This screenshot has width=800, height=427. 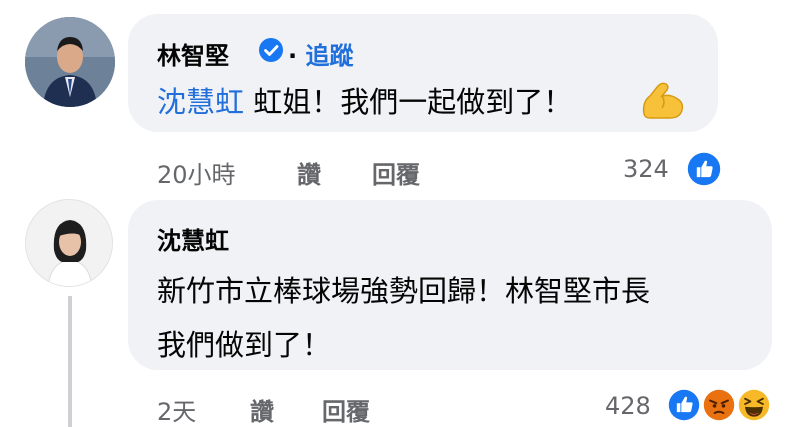 I want to click on avatar-lin, so click(x=70, y=62).